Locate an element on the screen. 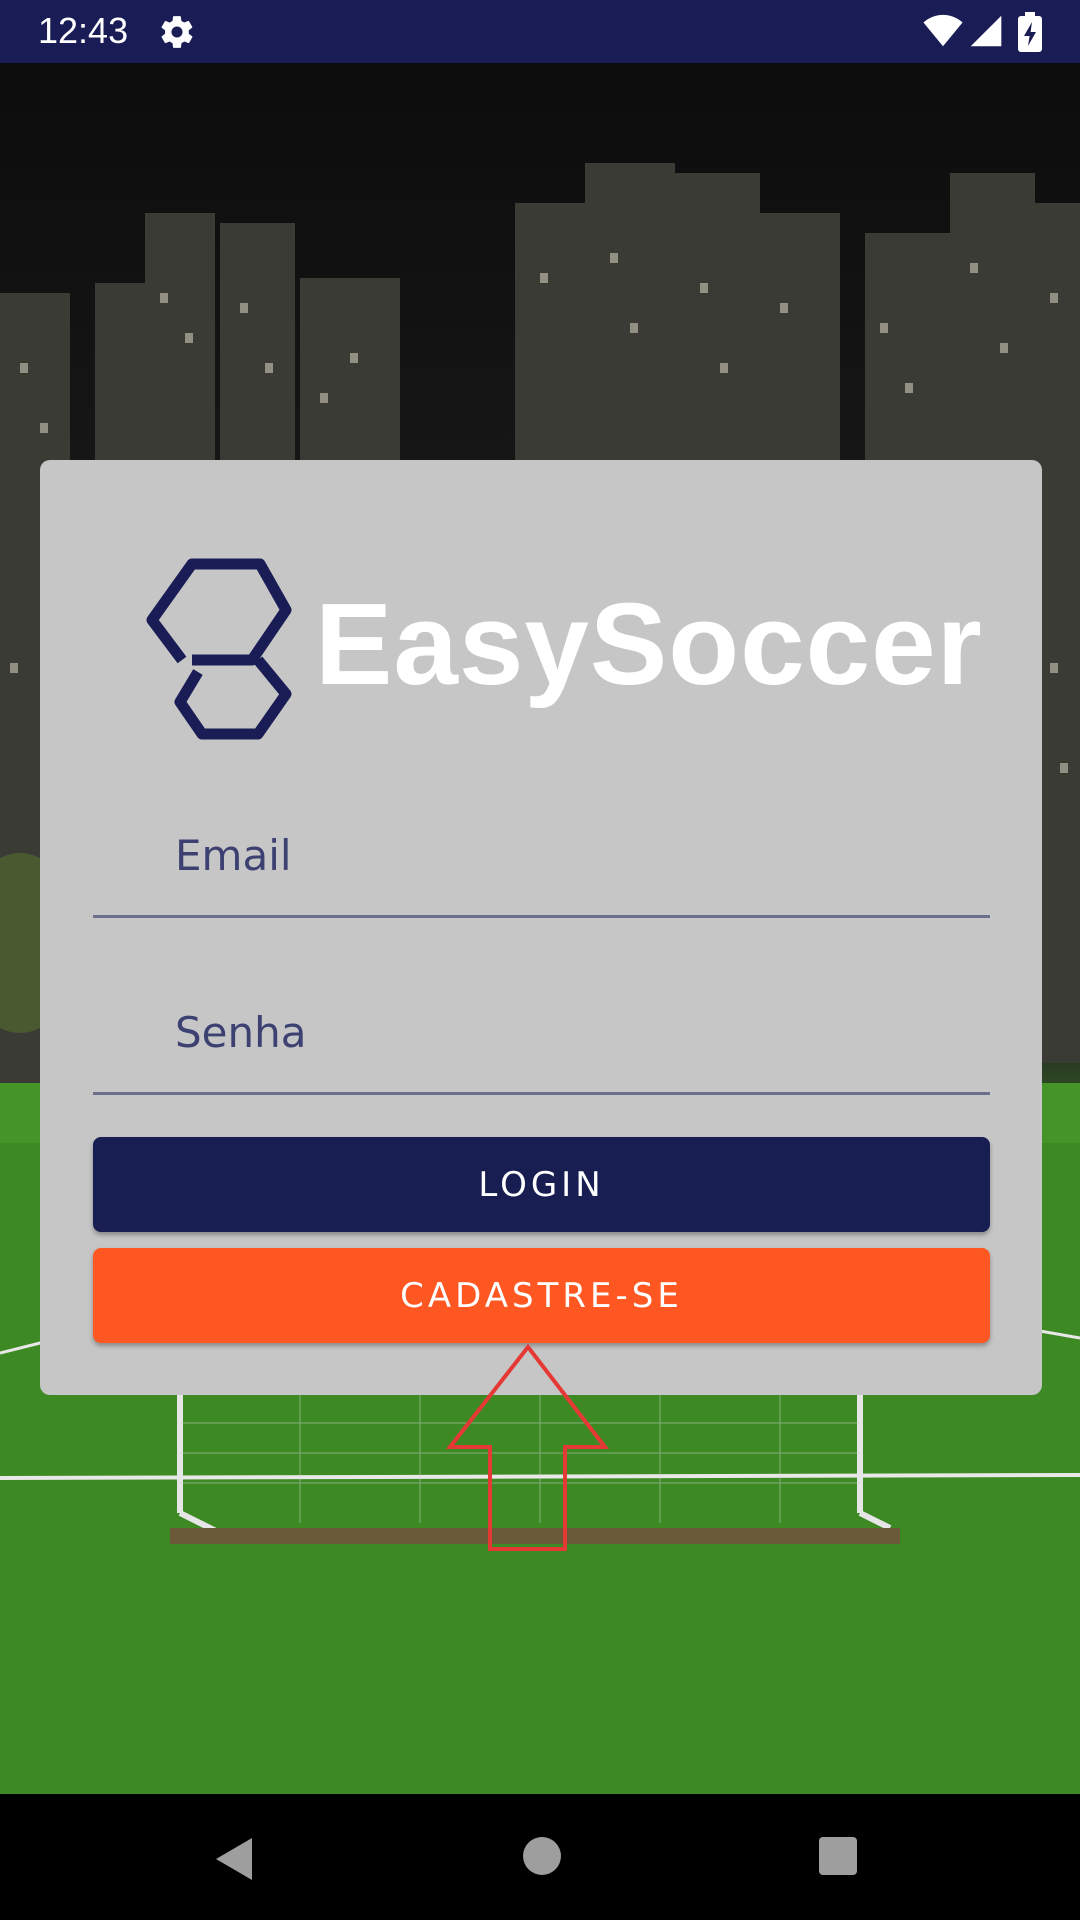 This screenshot has height=1920, width=1080. email-field is located at coordinates (541, 856).